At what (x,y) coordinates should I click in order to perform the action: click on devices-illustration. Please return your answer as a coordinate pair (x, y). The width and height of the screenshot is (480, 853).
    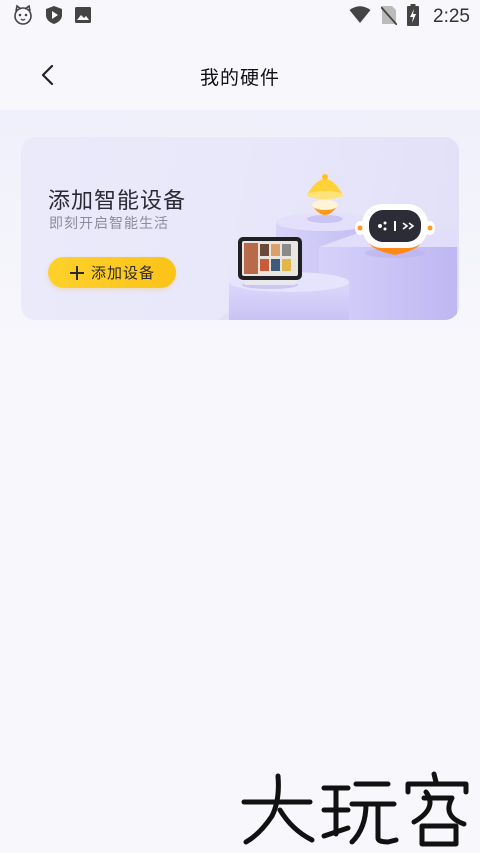
    Looking at the image, I should click on (339, 247).